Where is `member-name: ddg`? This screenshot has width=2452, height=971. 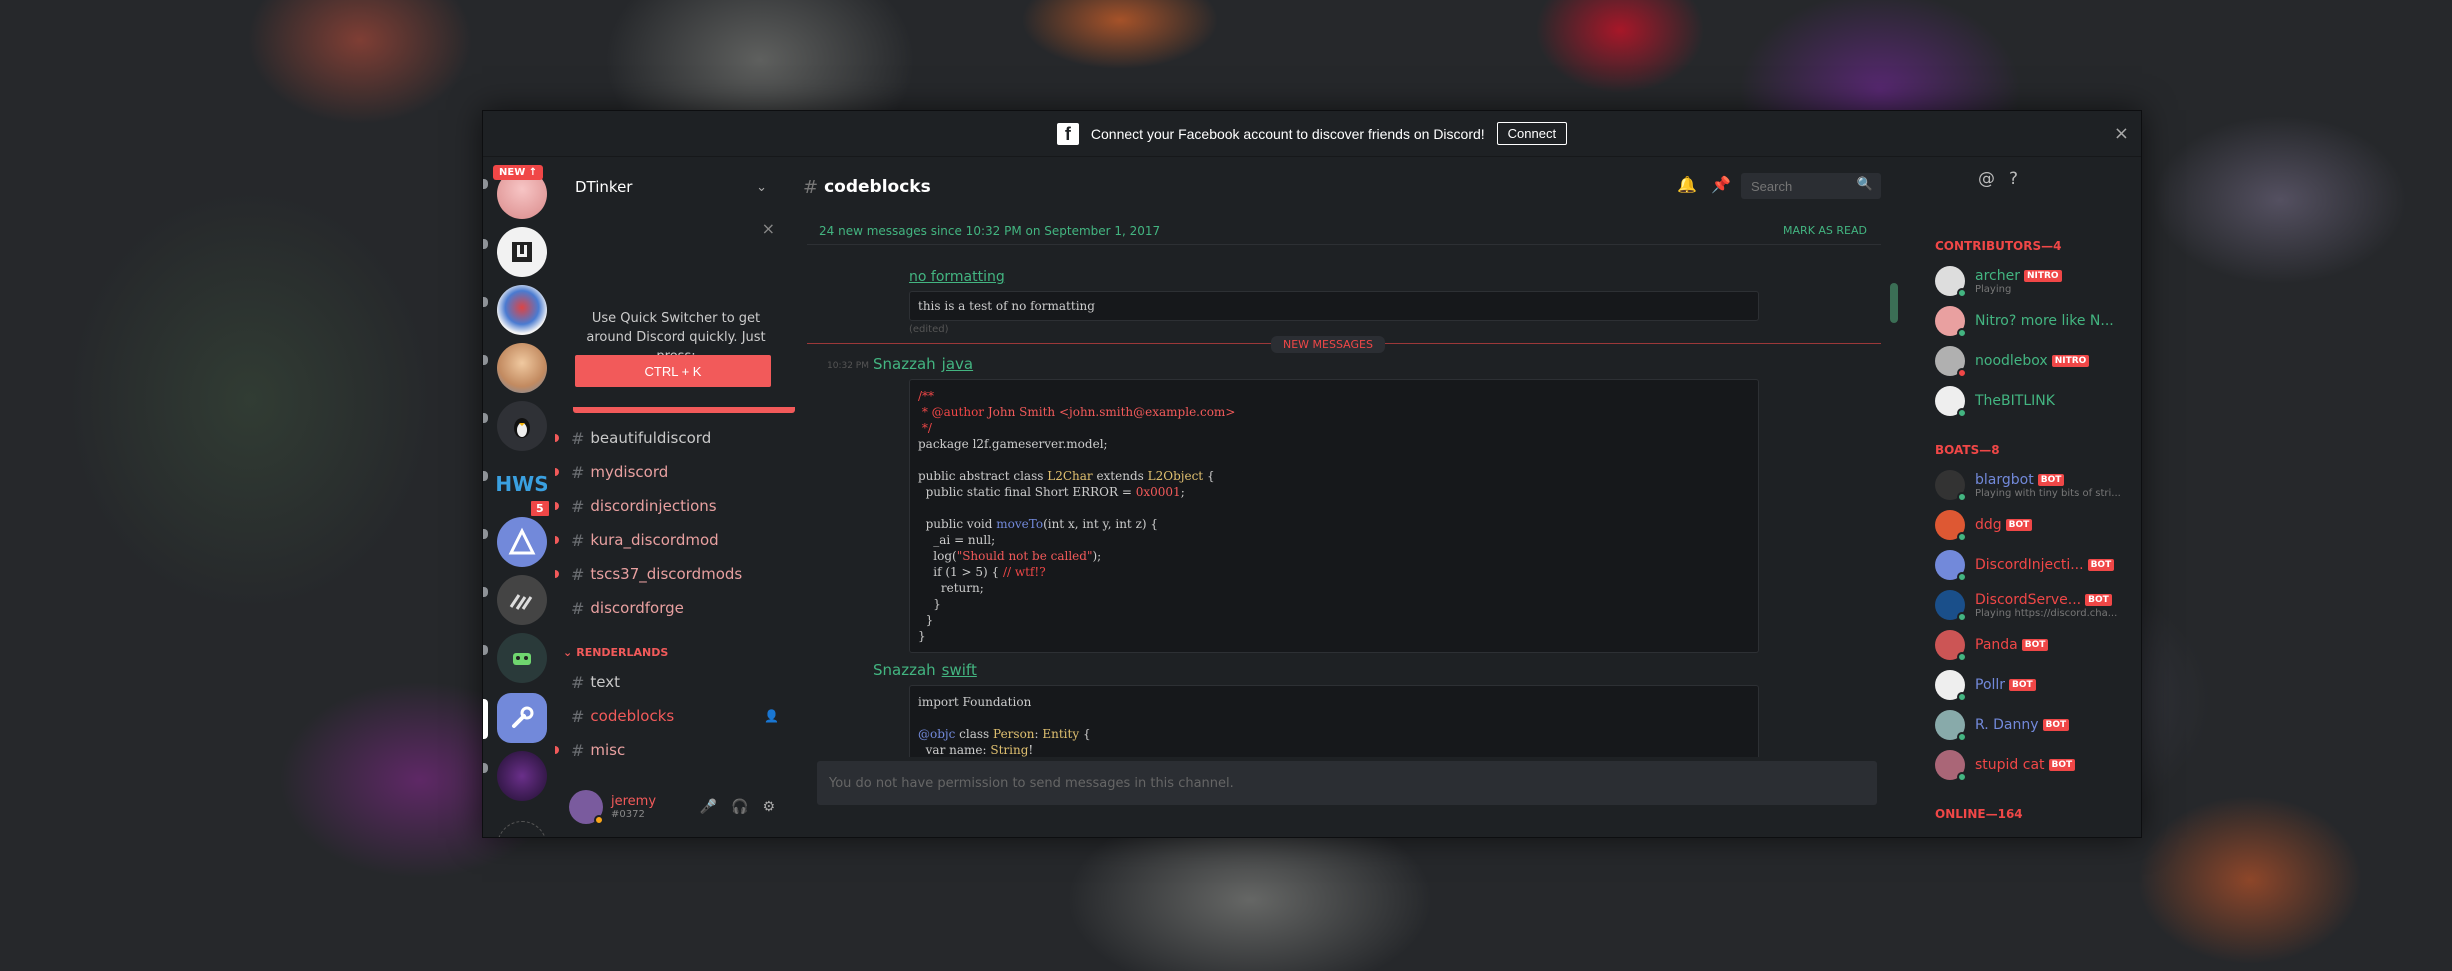
member-name: ddg is located at coordinates (1988, 525).